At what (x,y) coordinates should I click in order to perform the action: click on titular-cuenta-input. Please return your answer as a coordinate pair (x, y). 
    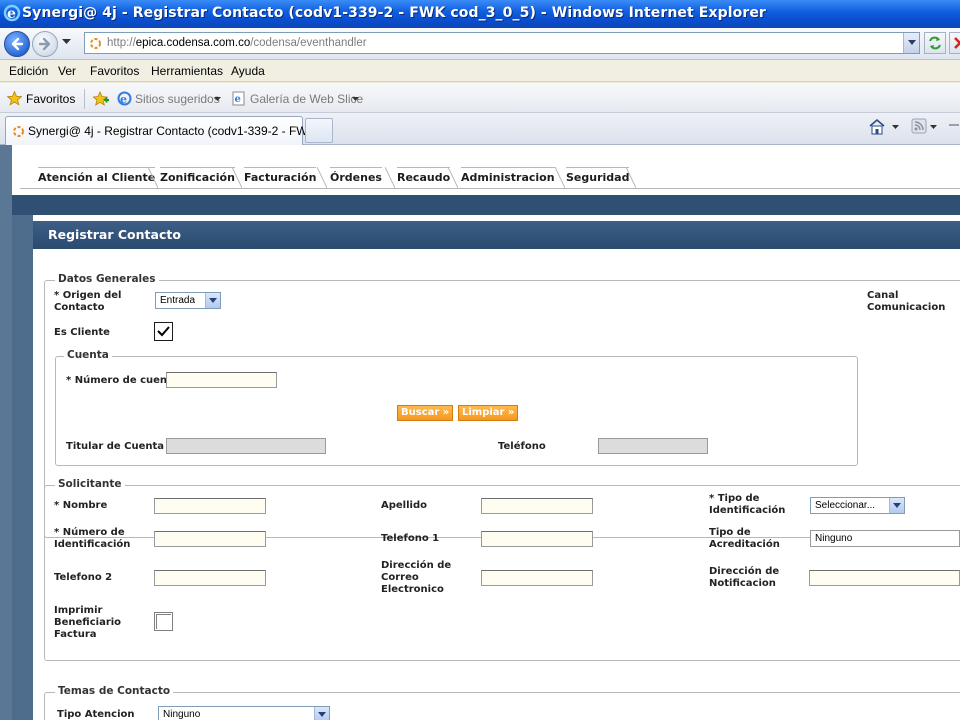
    Looking at the image, I should click on (246, 446).